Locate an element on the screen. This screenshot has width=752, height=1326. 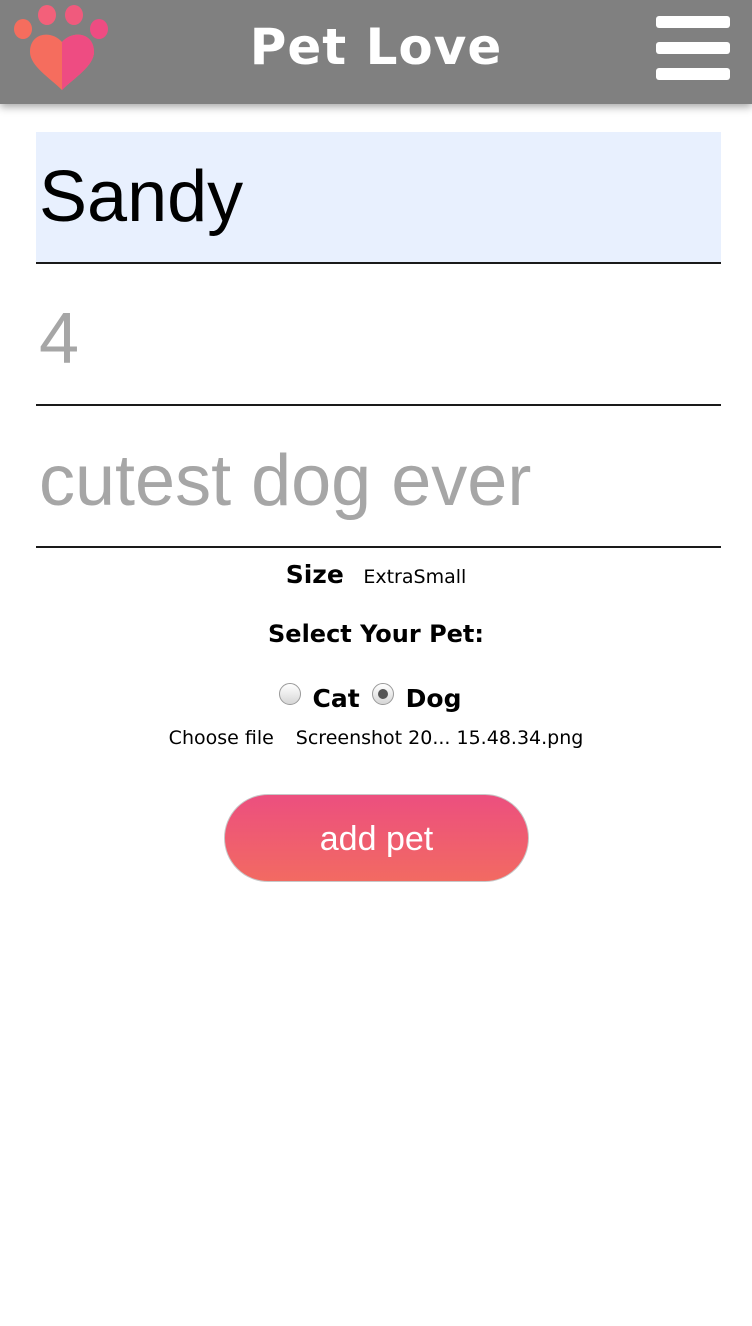
size-select: ExtraSmall is located at coordinates (414, 577).